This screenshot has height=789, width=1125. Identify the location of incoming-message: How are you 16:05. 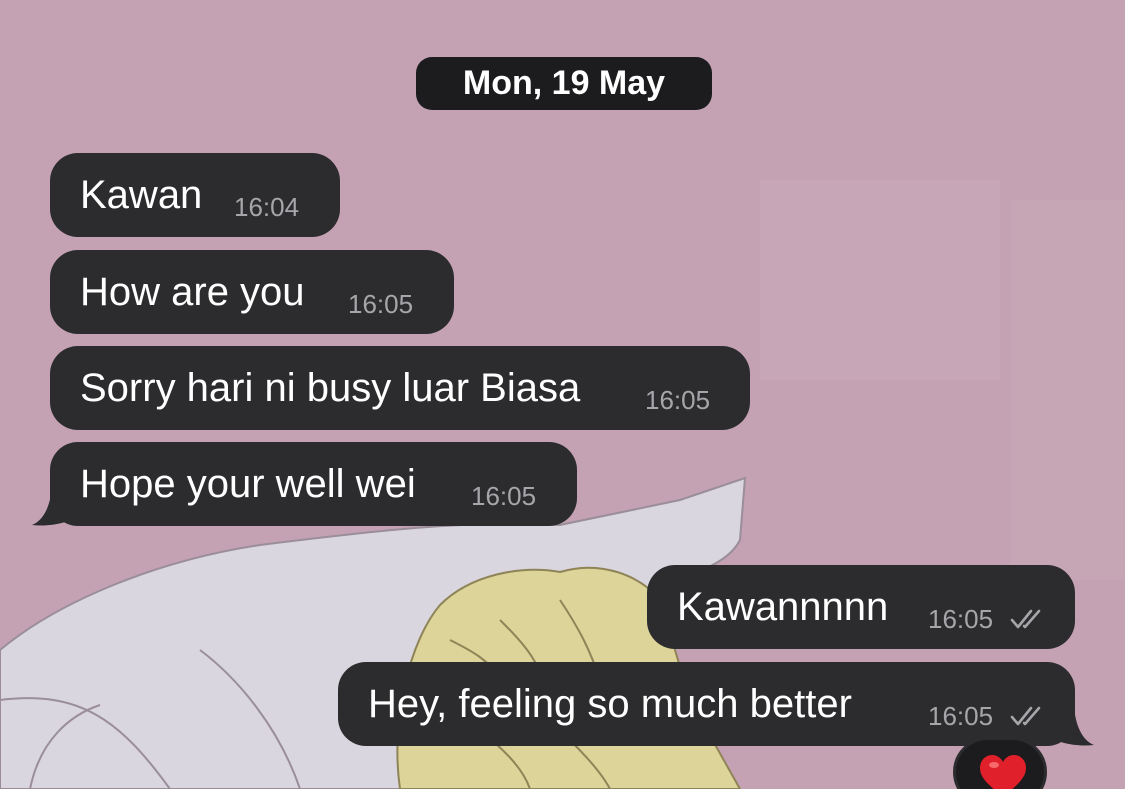
(252, 292).